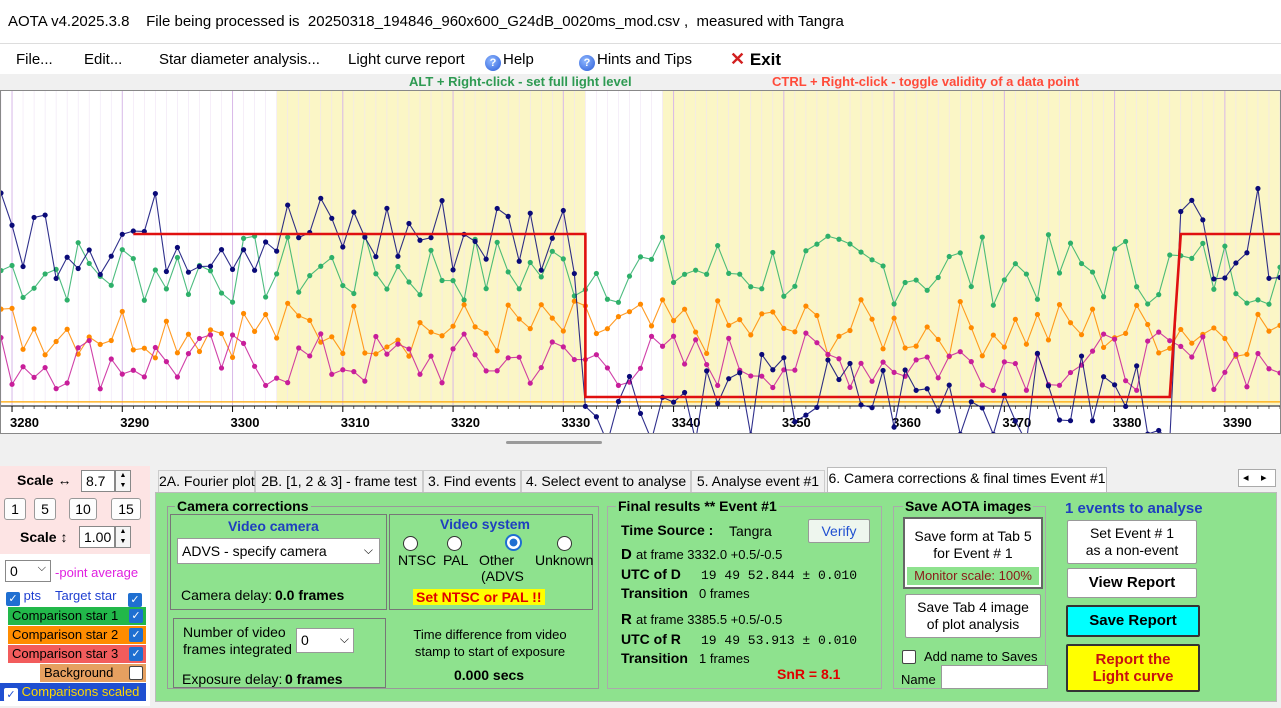  I want to click on target-star-checkbox: ✓, so click(135, 597).